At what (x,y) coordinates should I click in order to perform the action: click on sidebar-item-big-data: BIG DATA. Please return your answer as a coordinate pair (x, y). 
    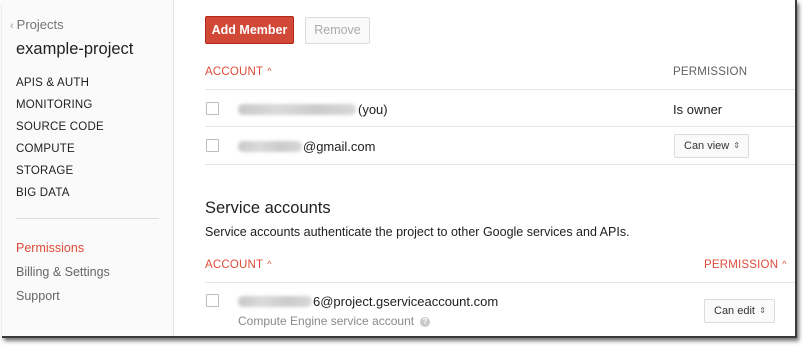
    Looking at the image, I should click on (60, 197).